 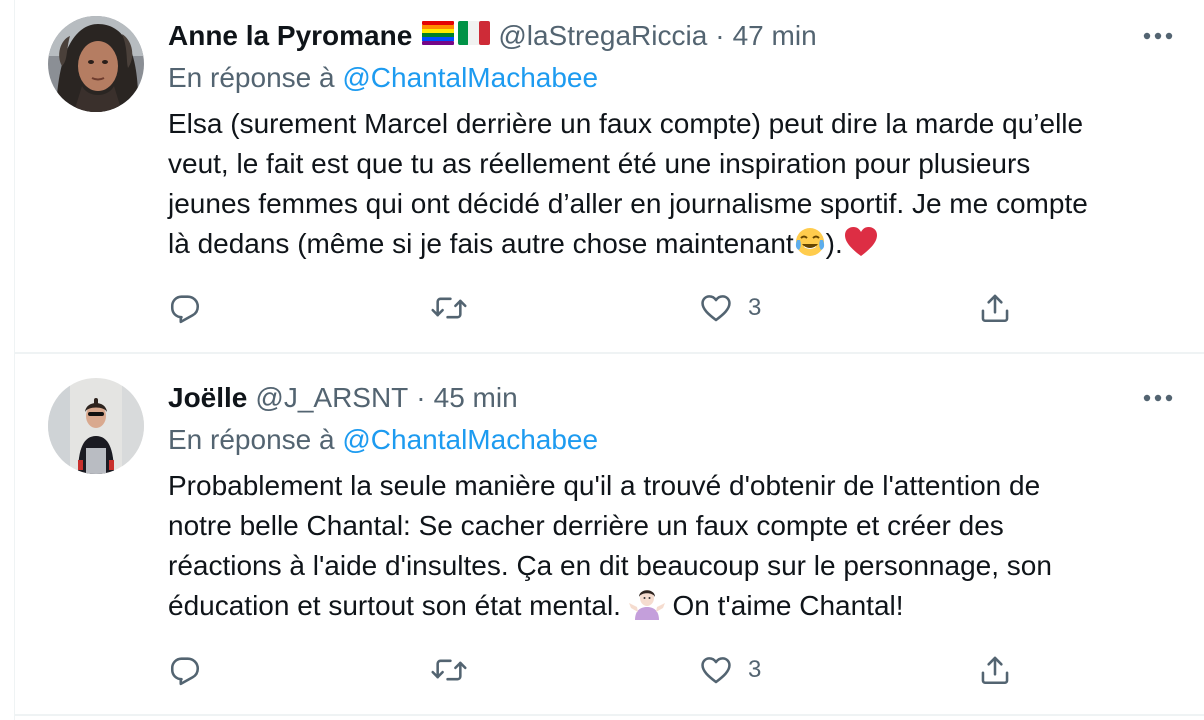 I want to click on timestamp: 45 min, so click(x=476, y=398).